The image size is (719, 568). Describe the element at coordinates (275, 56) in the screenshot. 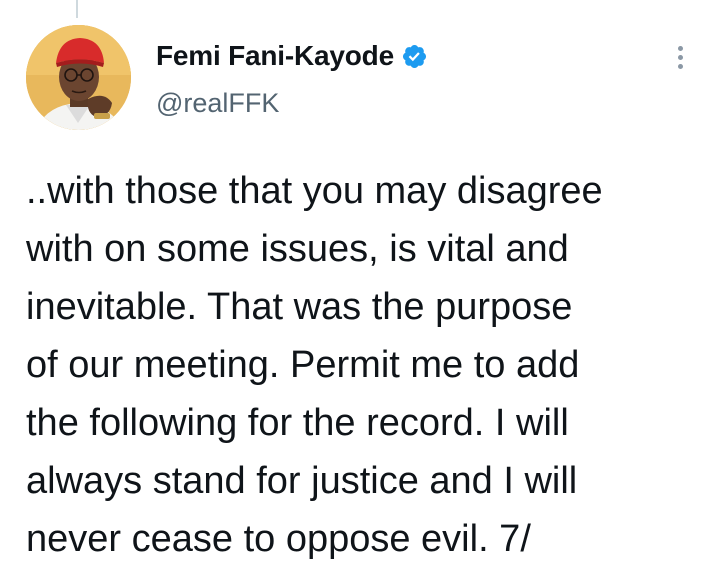

I see `author-display-name: Femi Fani-Kayode` at that location.